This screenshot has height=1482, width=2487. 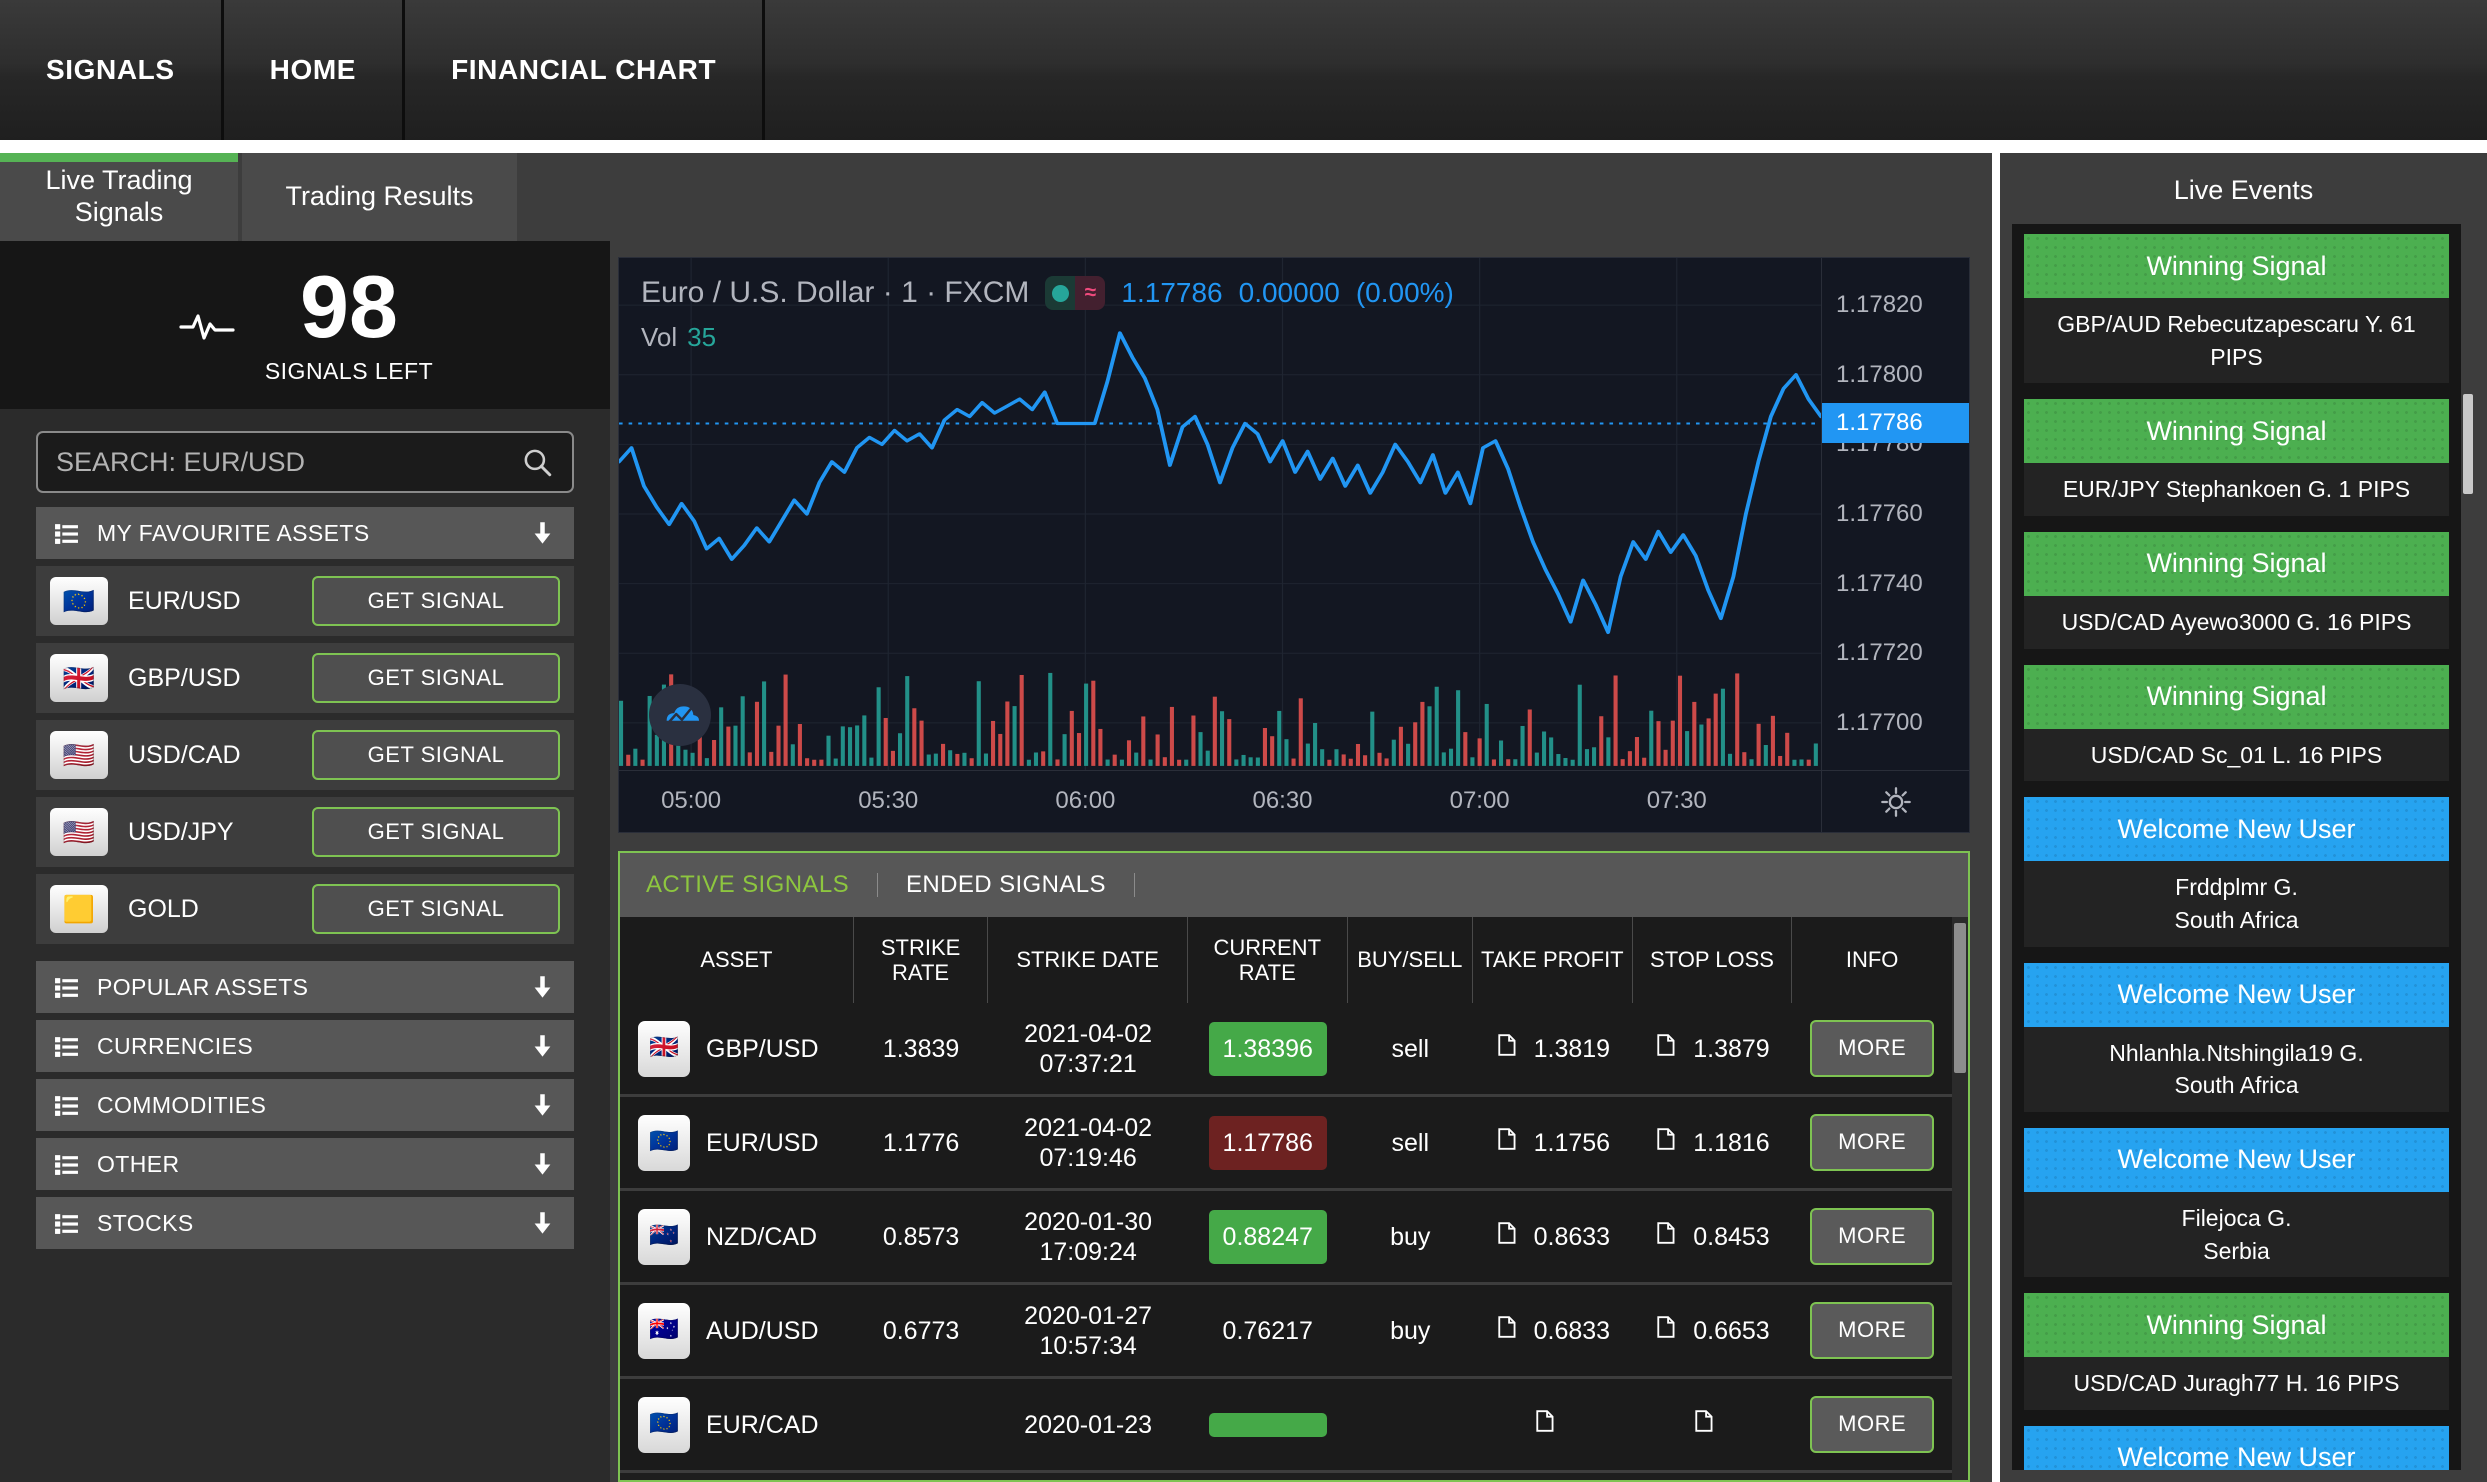 What do you see at coordinates (1267, 1048) in the screenshot?
I see `row-current-rate: 1.38396` at bounding box center [1267, 1048].